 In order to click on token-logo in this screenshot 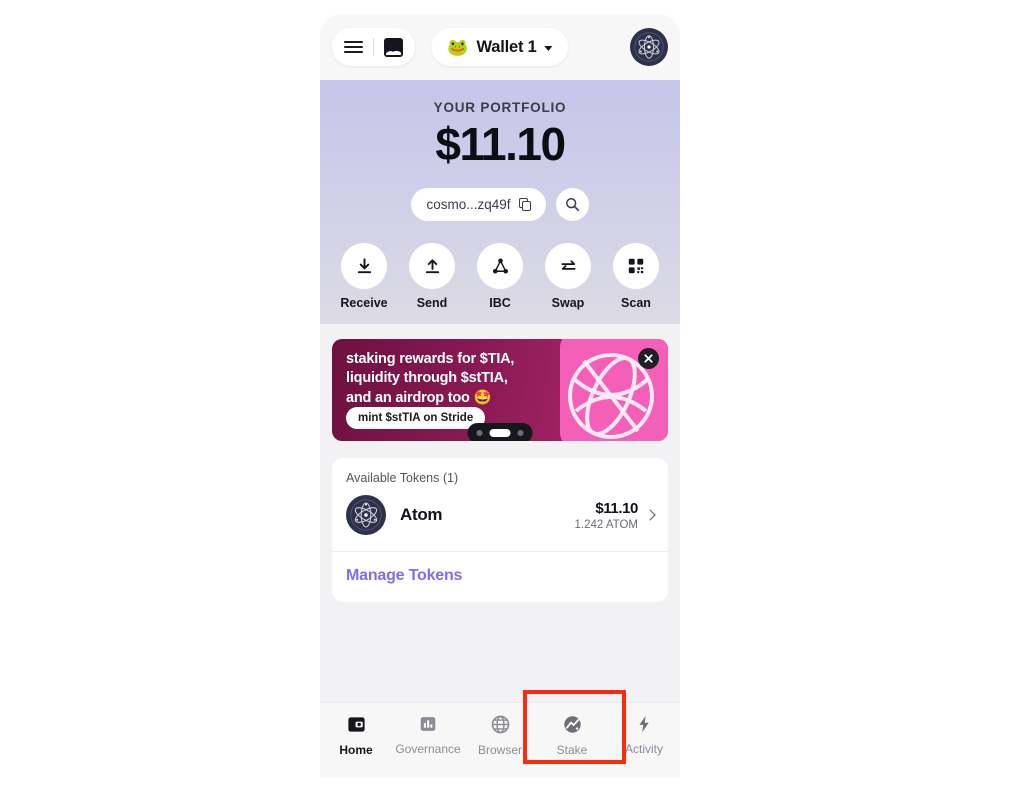, I will do `click(366, 515)`.